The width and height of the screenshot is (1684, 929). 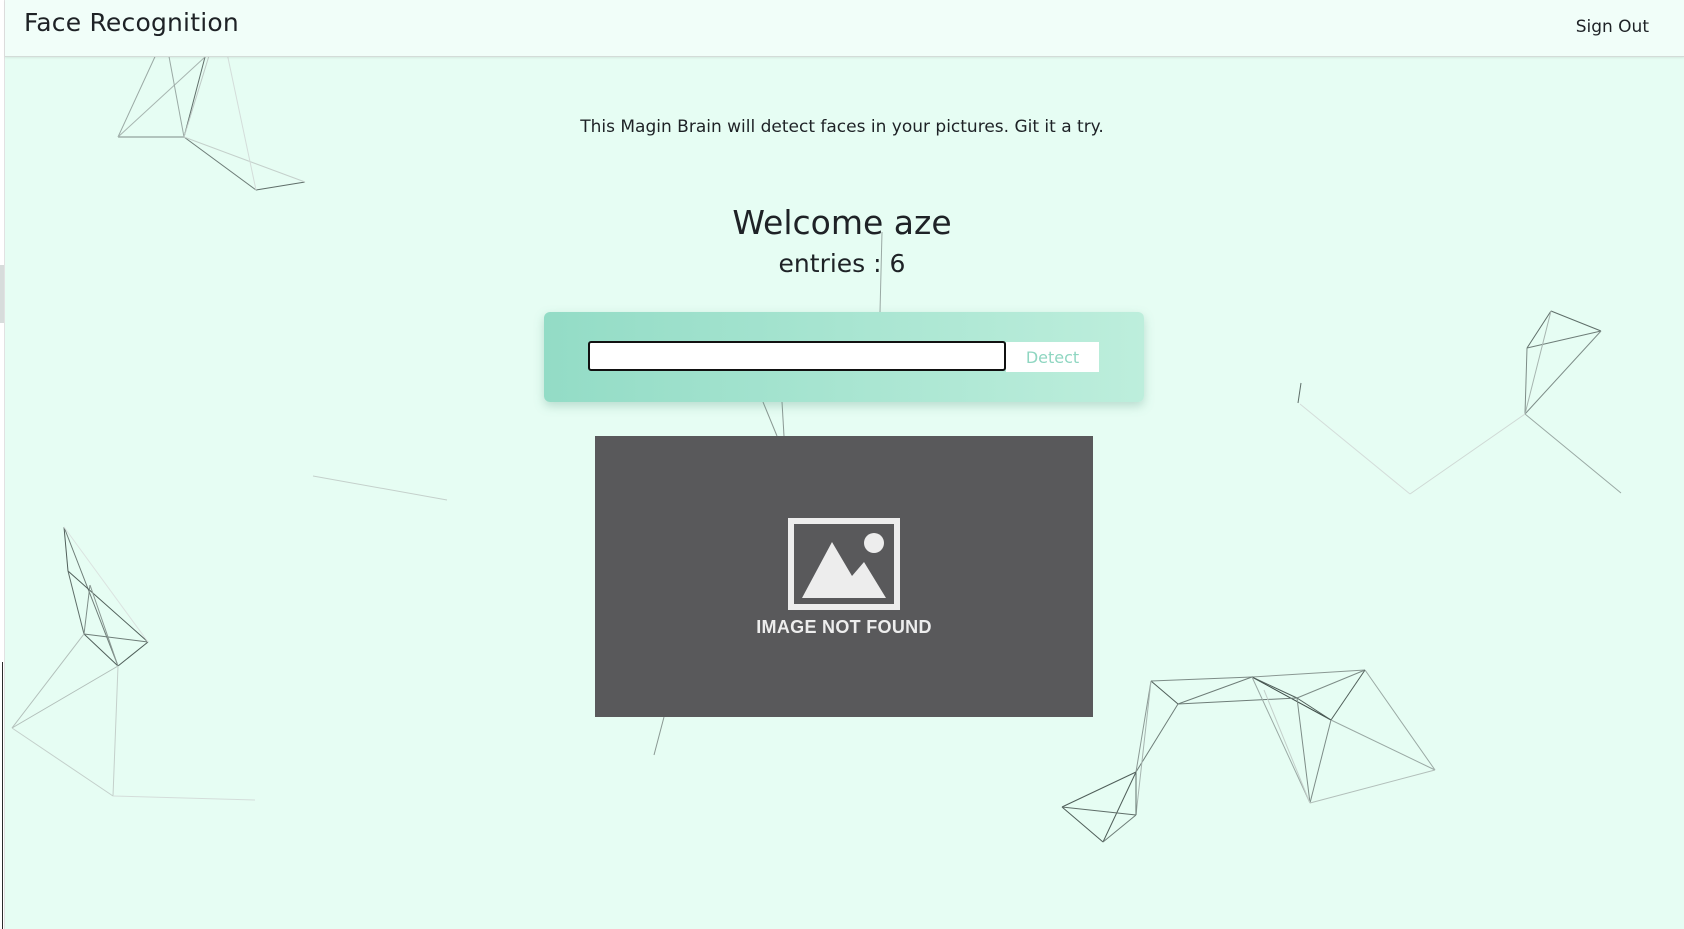 What do you see at coordinates (2, 464) in the screenshot?
I see `window-left-edge` at bounding box center [2, 464].